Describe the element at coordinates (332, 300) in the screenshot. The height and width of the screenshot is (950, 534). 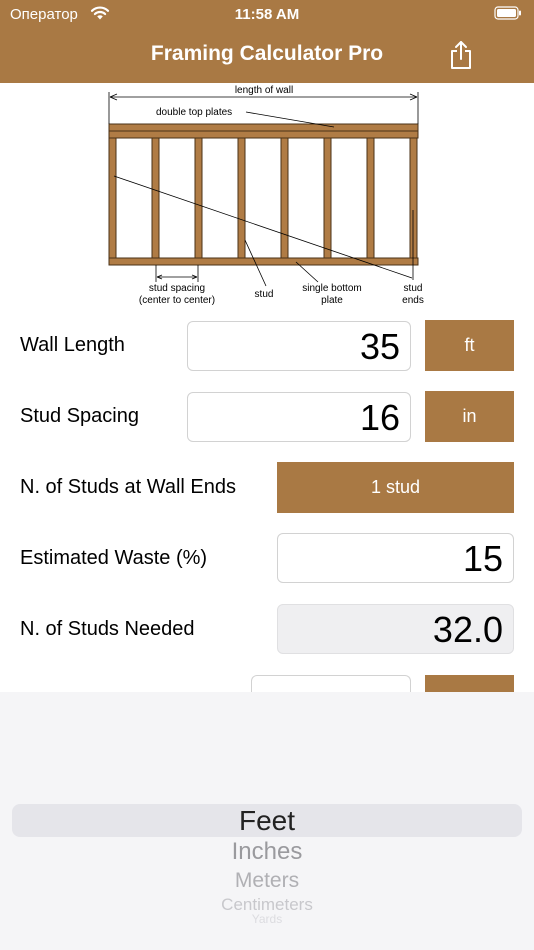
I see `label-plate: plate` at that location.